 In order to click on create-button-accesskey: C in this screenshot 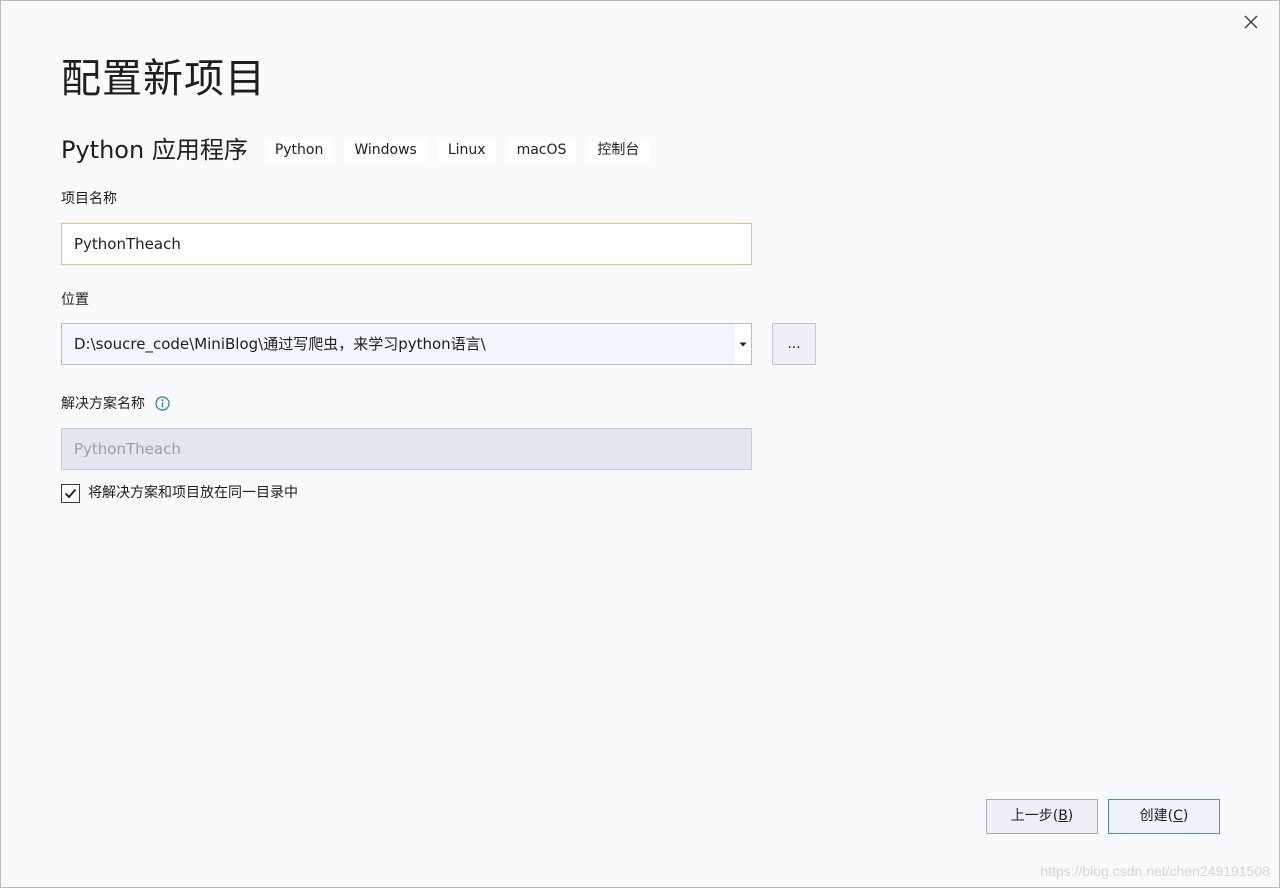, I will do `click(1178, 816)`.